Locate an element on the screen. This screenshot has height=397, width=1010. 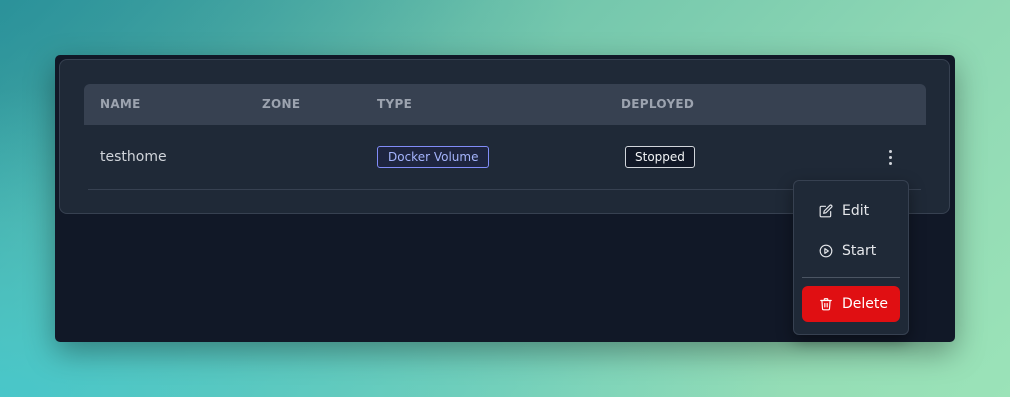
menu-item-label: Start is located at coordinates (859, 251).